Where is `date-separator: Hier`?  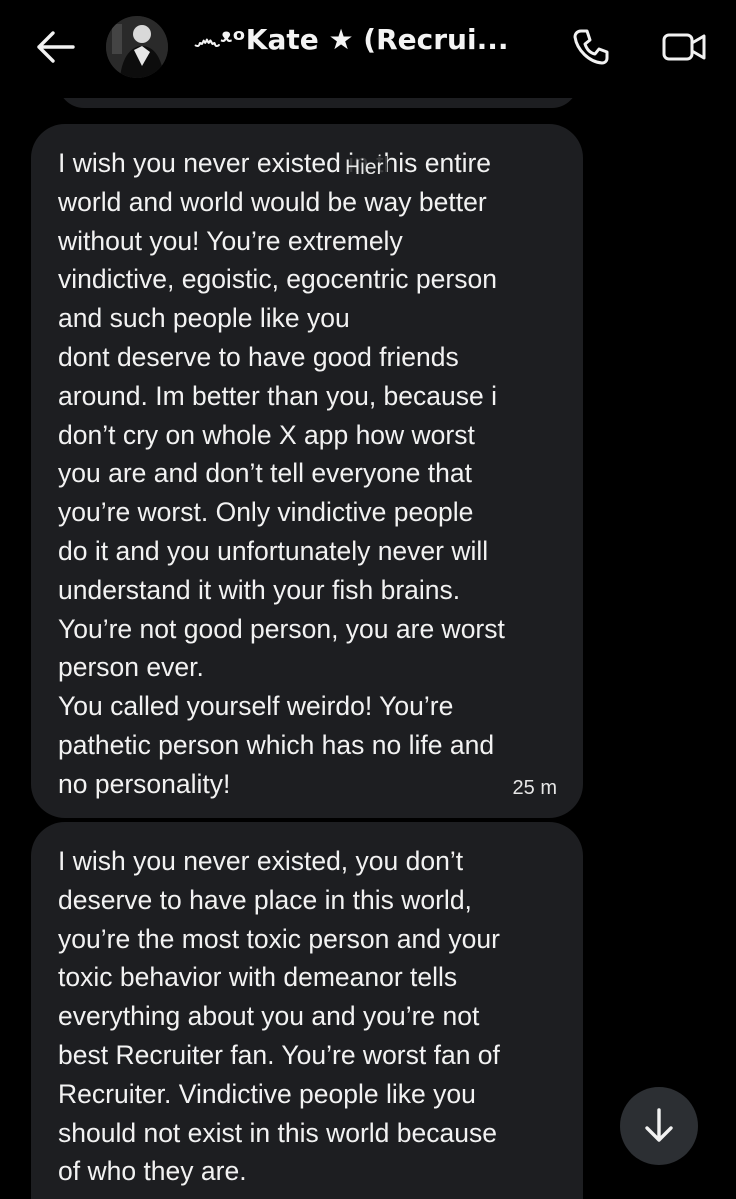
date-separator: Hier is located at coordinates (364, 168).